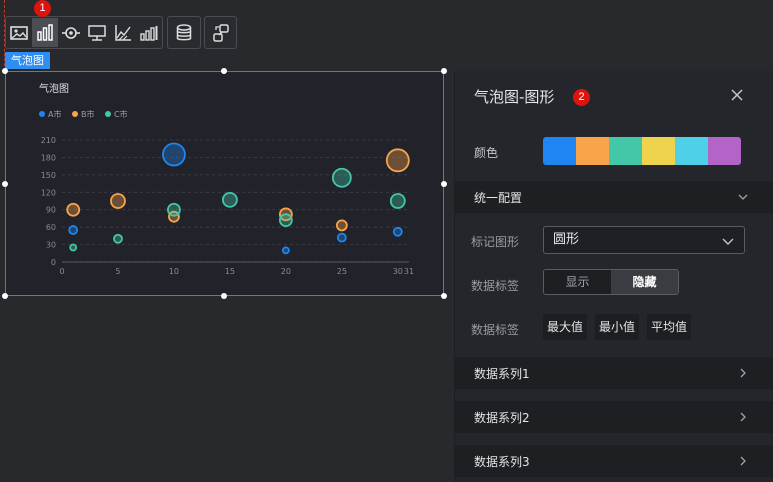 The image size is (773, 482). I want to click on x-tick-label: 25, so click(342, 271).